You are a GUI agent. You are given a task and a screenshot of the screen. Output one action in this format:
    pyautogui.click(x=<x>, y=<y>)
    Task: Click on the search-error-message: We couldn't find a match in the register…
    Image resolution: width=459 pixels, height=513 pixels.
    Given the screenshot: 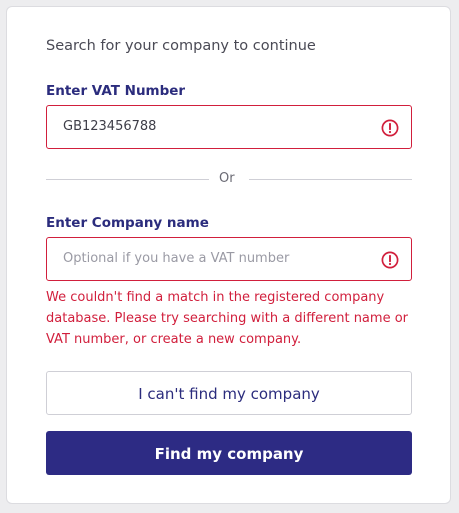 What is the action you would take?
    pyautogui.click(x=227, y=318)
    